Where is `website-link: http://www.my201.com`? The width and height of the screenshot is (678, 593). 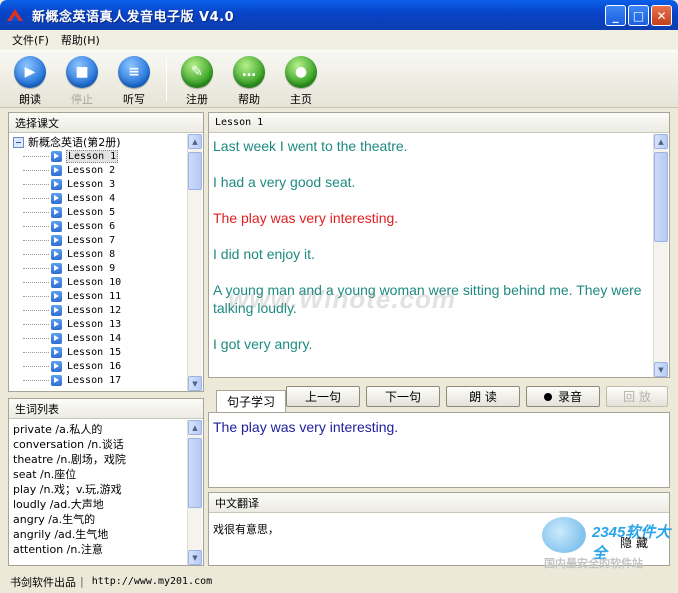 website-link: http://www.my201.com is located at coordinates (152, 581).